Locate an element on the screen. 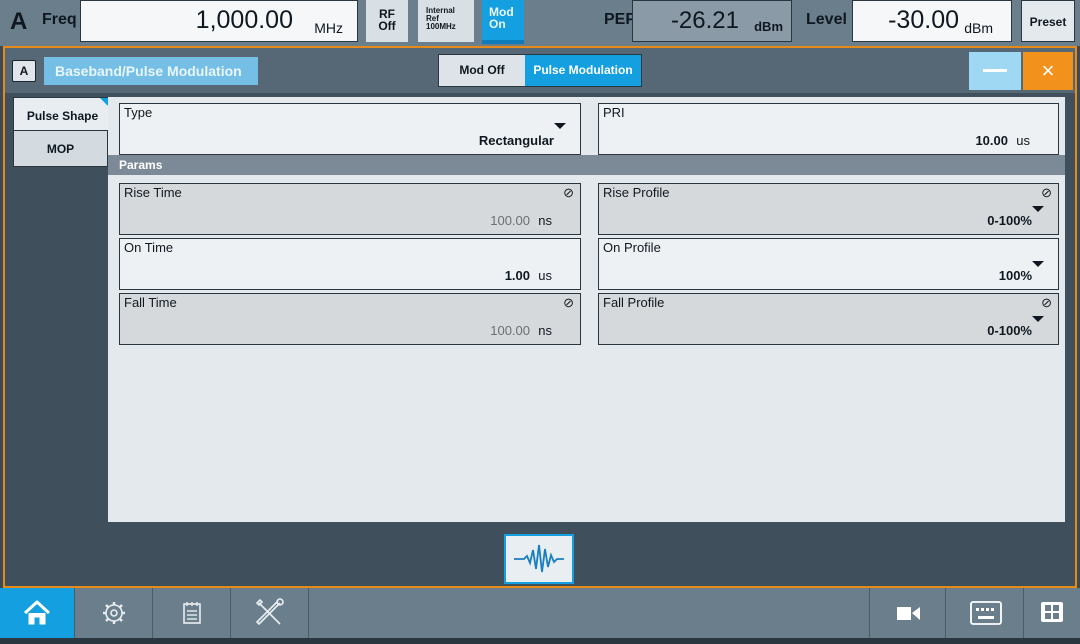 The image size is (1080, 644). mod-toggle-button: Mod On is located at coordinates (503, 21).